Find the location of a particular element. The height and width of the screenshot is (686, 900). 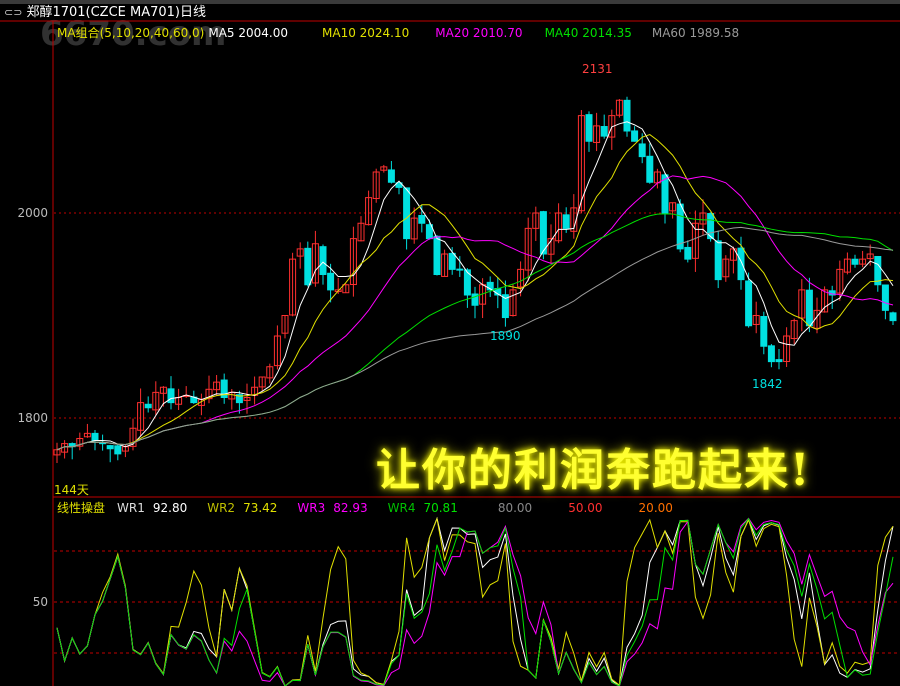

wr-indicator-name: 线性操盘 is located at coordinates (81, 508).